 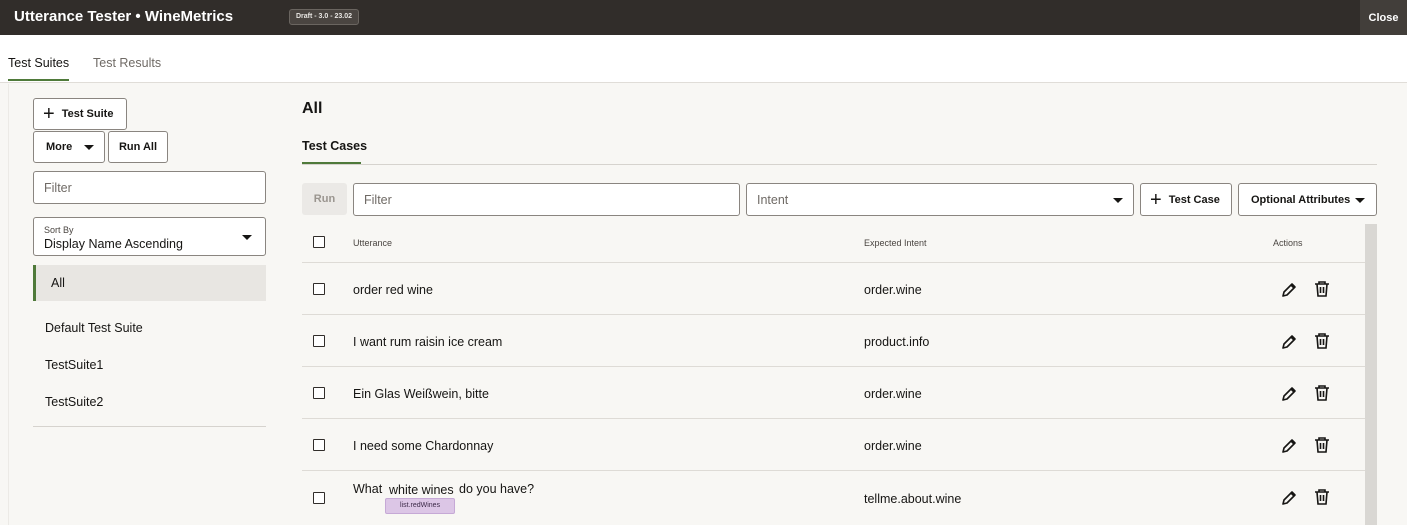 What do you see at coordinates (319, 242) in the screenshot?
I see `select-all-checkbox` at bounding box center [319, 242].